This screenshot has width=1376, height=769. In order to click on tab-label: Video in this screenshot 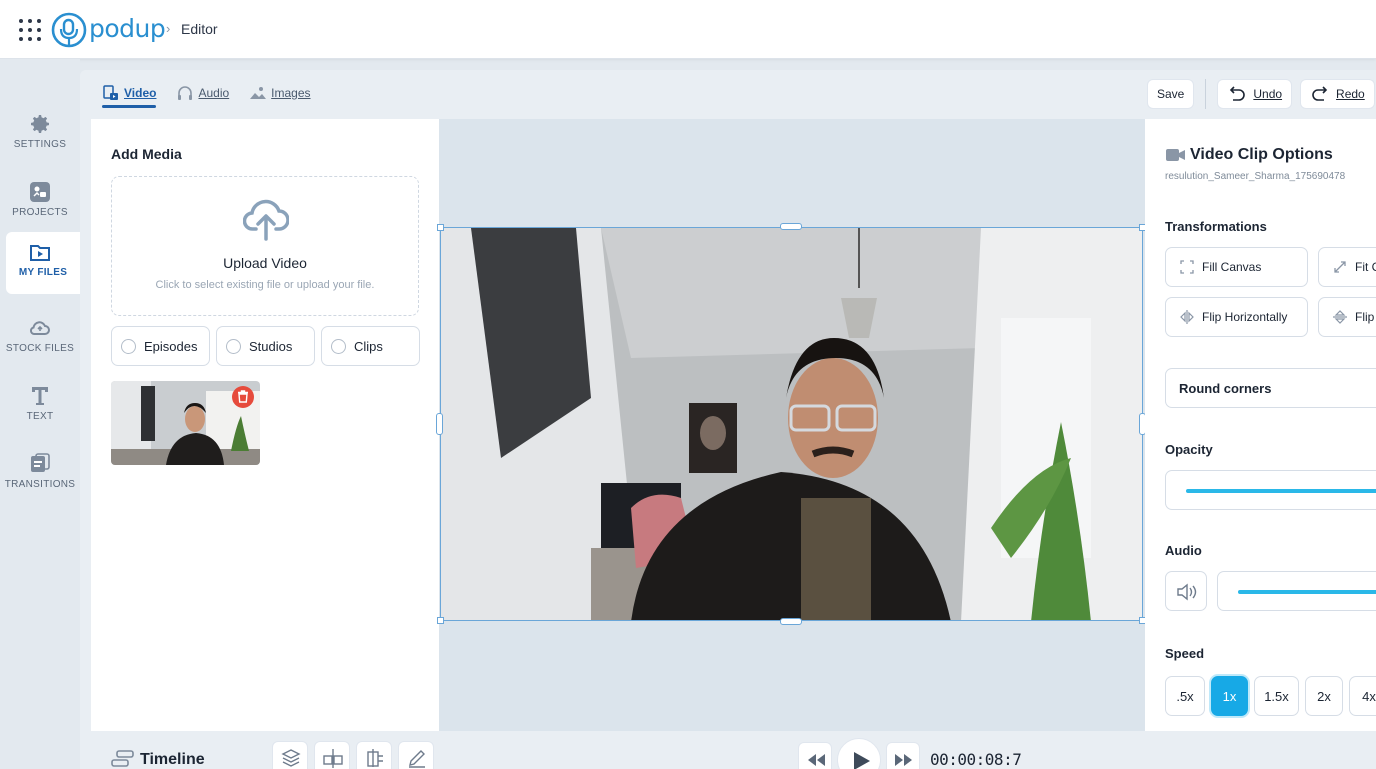, I will do `click(140, 93)`.